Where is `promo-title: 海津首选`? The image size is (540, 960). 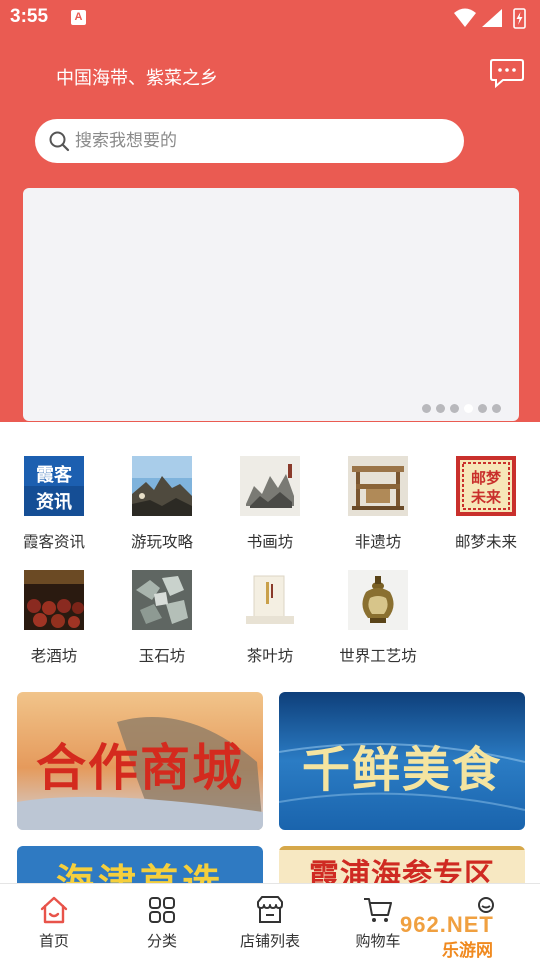 promo-title: 海津首选 is located at coordinates (139, 873).